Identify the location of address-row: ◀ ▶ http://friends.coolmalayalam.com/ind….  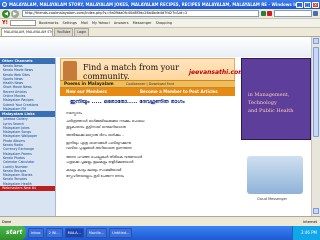
(160, 14).